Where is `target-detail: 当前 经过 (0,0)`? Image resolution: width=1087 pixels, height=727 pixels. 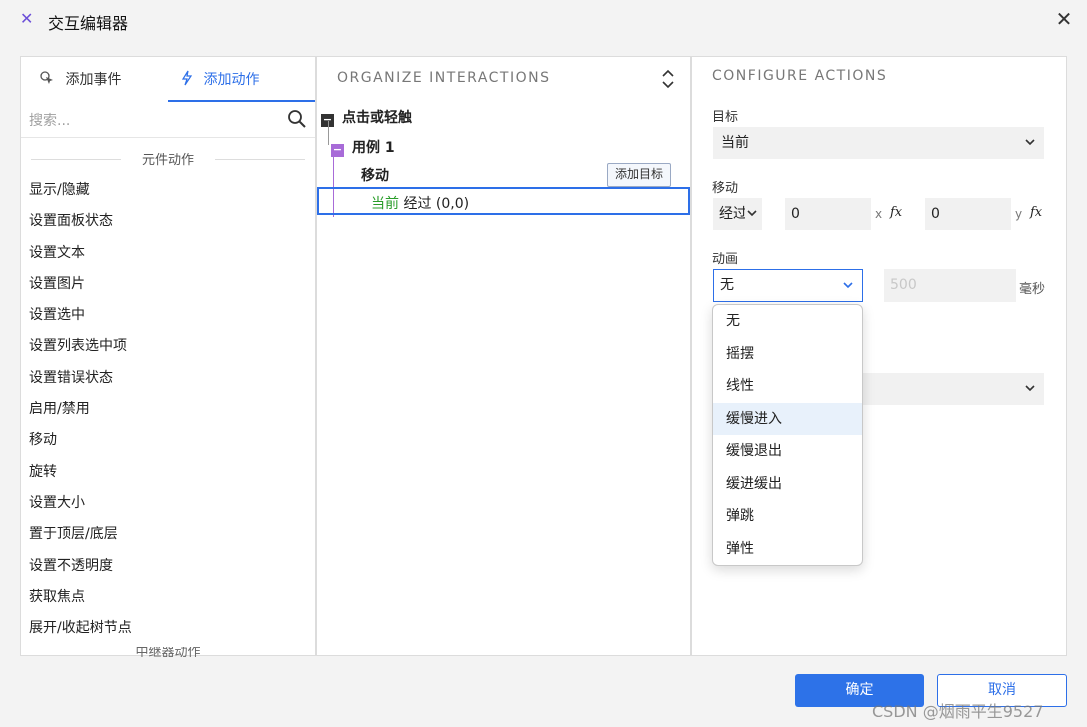 target-detail: 当前 经过 (0,0) is located at coordinates (420, 203).